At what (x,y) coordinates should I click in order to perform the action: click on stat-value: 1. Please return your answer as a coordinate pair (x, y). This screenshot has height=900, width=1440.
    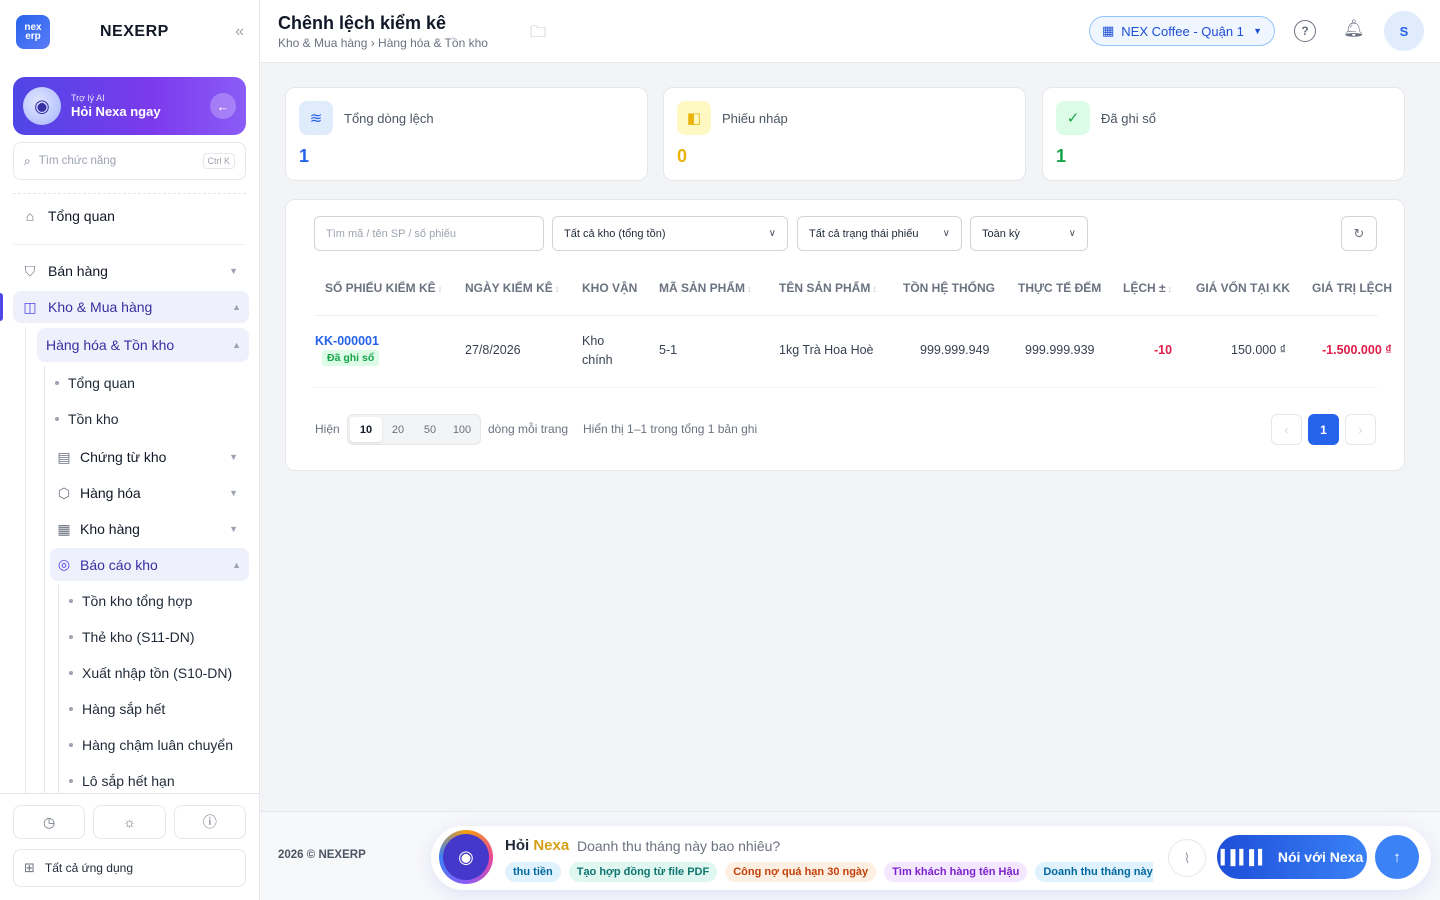
    Looking at the image, I should click on (1061, 156).